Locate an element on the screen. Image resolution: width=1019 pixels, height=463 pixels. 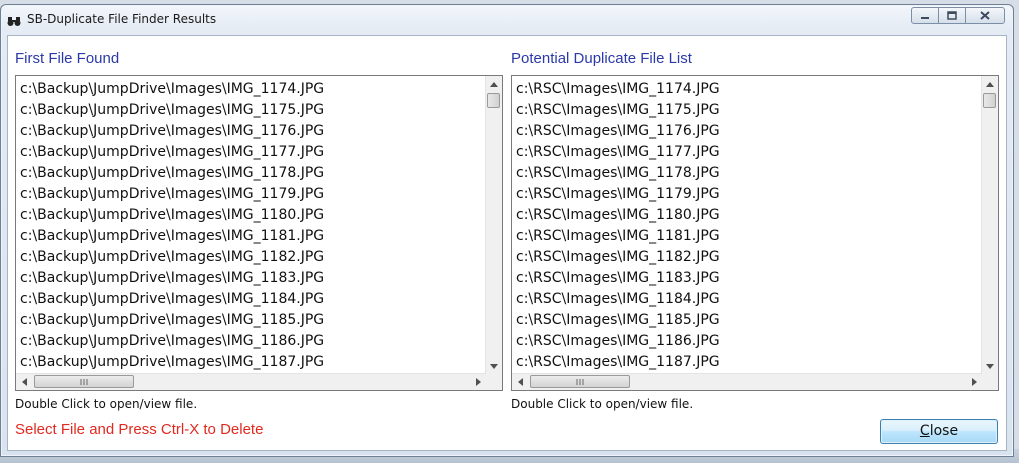
list-item: c:\RSC\Images\IMG_1182.JPG is located at coordinates (747, 257).